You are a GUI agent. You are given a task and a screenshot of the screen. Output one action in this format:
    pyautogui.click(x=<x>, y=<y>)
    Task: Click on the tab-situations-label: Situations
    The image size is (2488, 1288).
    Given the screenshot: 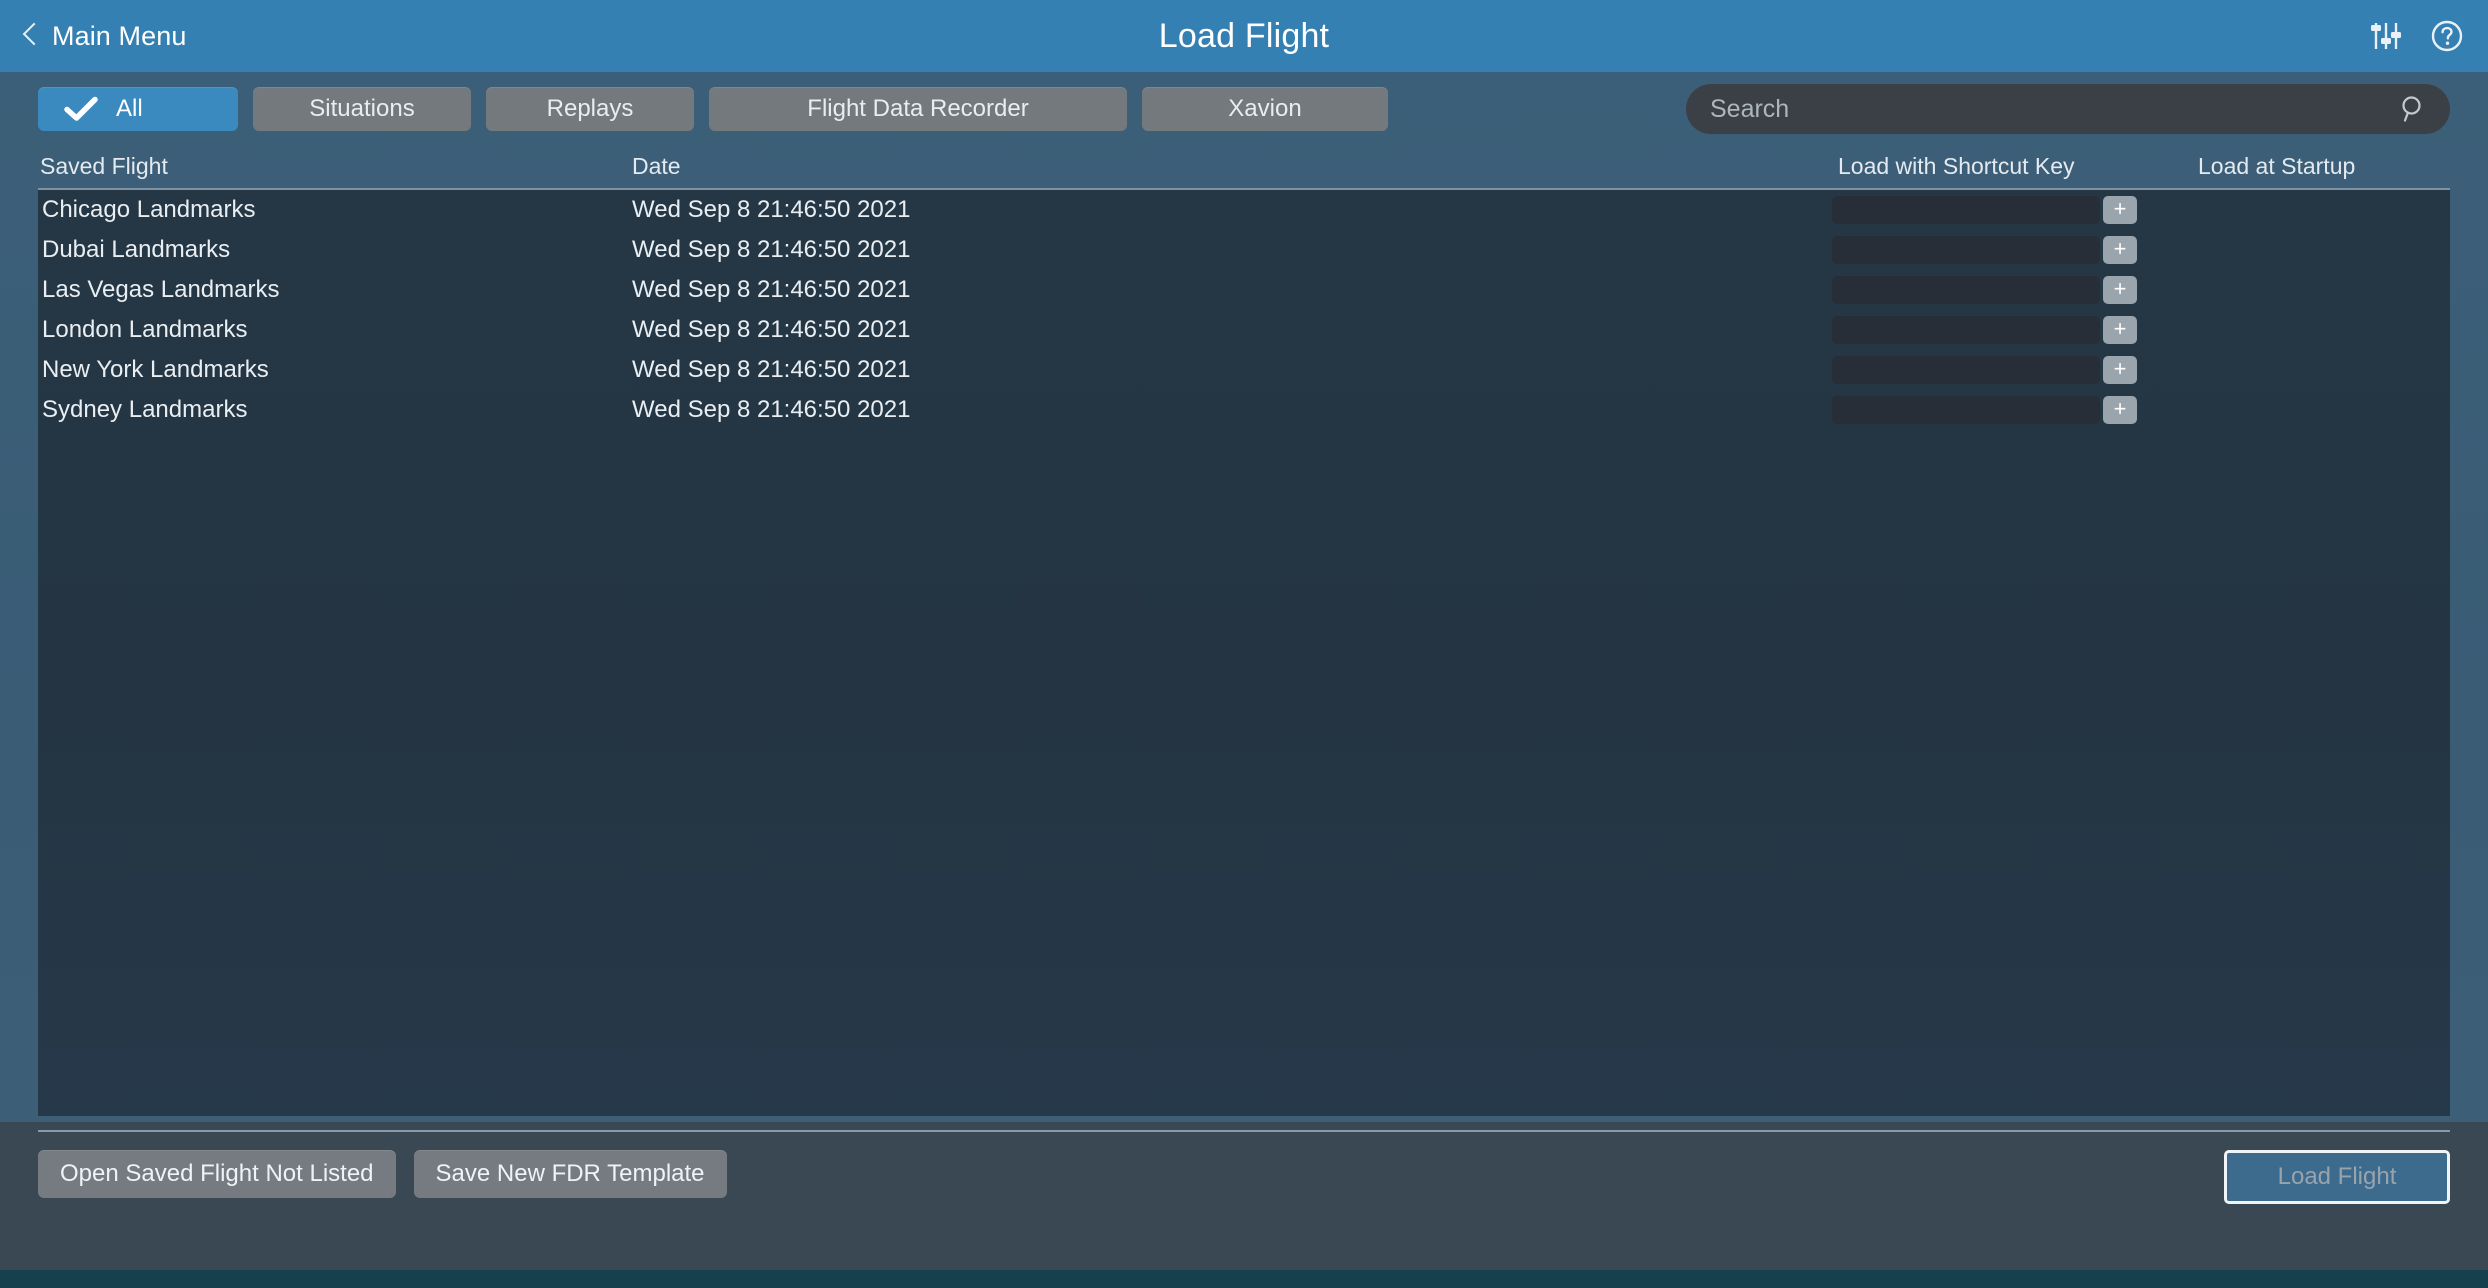 What is the action you would take?
    pyautogui.click(x=362, y=108)
    